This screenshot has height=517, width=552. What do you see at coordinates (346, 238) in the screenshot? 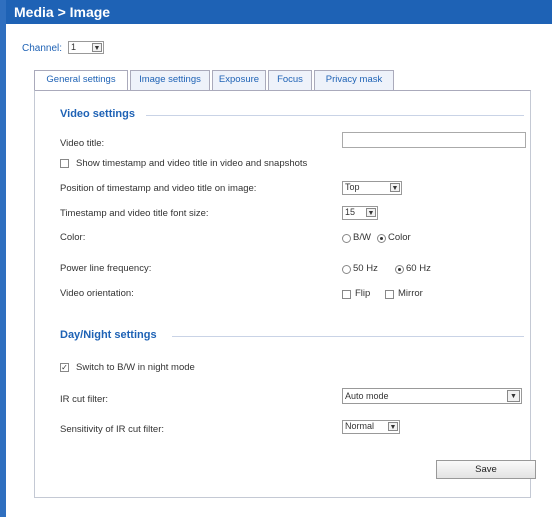
I see `color-bw-radio` at bounding box center [346, 238].